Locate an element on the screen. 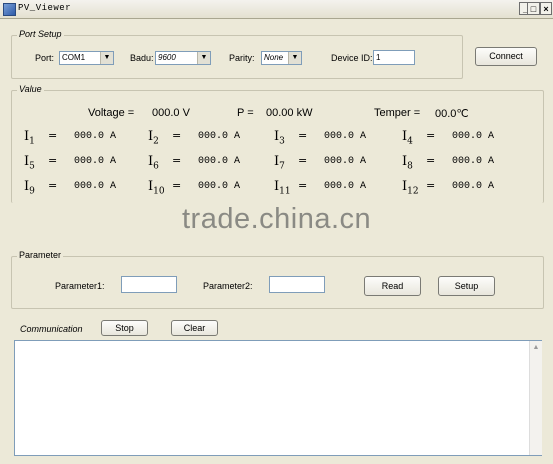 This screenshot has height=464, width=553. temper-value: 00.0℃ is located at coordinates (452, 114).